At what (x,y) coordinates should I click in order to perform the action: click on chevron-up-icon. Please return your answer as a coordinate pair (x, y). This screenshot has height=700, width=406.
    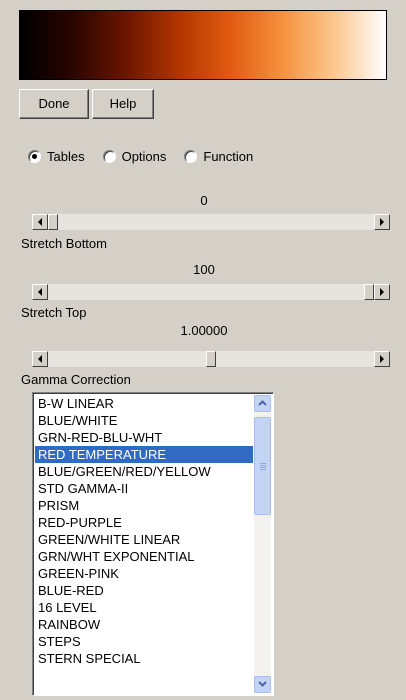
    Looking at the image, I should click on (262, 403).